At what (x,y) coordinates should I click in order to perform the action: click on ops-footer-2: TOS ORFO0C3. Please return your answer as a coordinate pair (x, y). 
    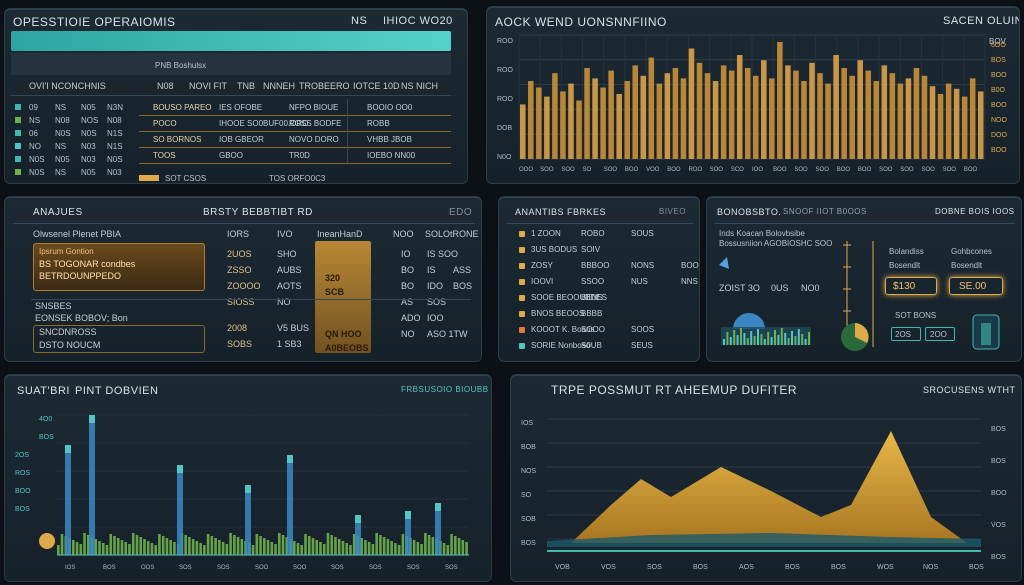
    Looking at the image, I should click on (297, 178).